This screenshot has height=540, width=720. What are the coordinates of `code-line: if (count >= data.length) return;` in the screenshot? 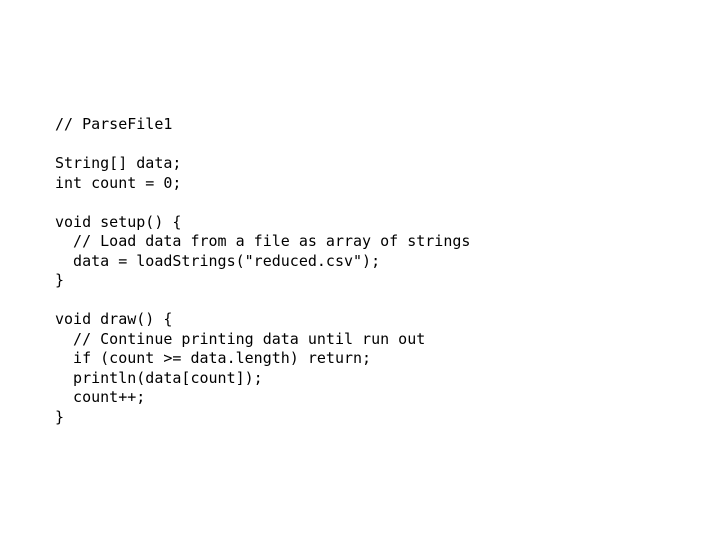 It's located at (213, 358).